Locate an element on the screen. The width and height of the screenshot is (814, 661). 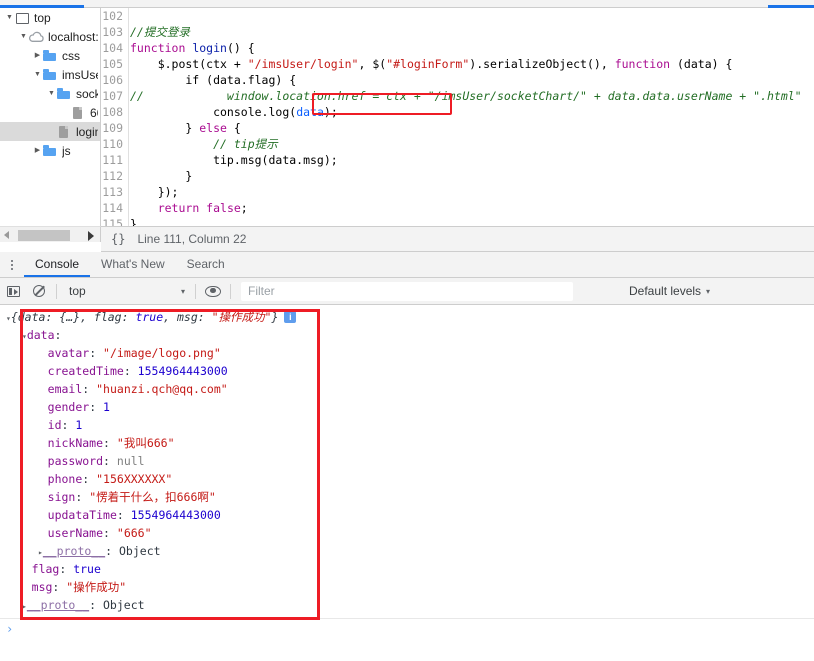
console-object-summary: ▾{data: {…}, flag: true, msg: "操作成功"} i is located at coordinates (407, 318).